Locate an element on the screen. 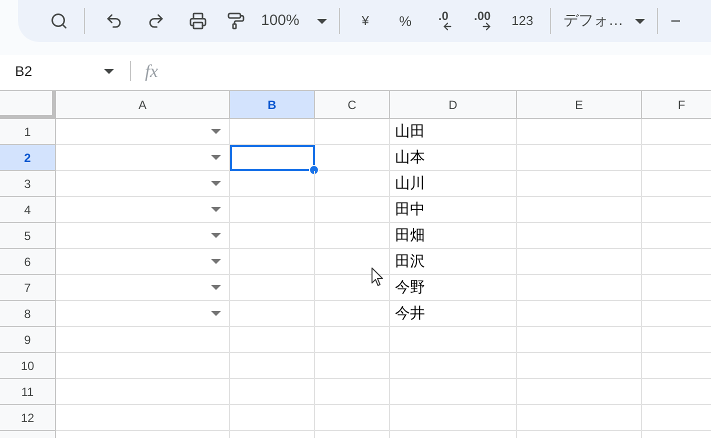  row-header: 3 is located at coordinates (28, 184).